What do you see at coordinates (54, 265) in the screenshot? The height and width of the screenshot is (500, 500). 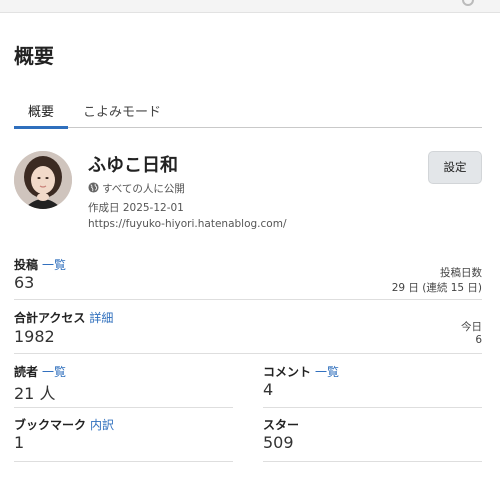 I see `posts-list-link: 一覧` at bounding box center [54, 265].